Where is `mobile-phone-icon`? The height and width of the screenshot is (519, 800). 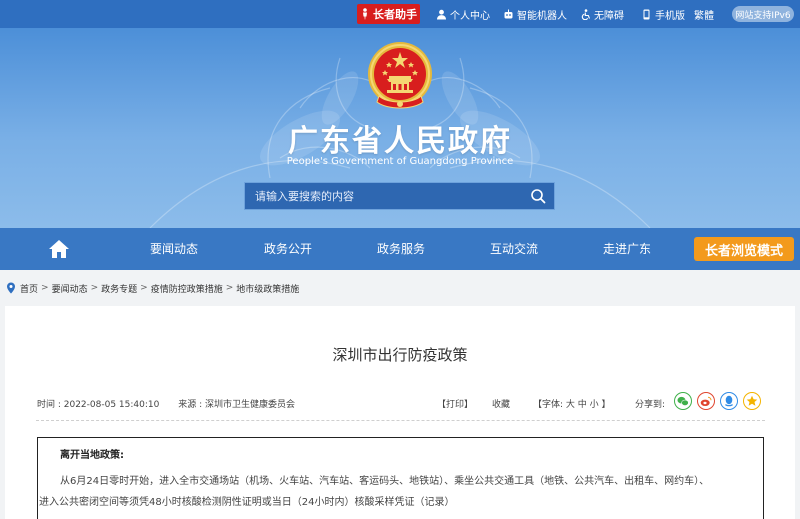
mobile-phone-icon is located at coordinates (646, 14).